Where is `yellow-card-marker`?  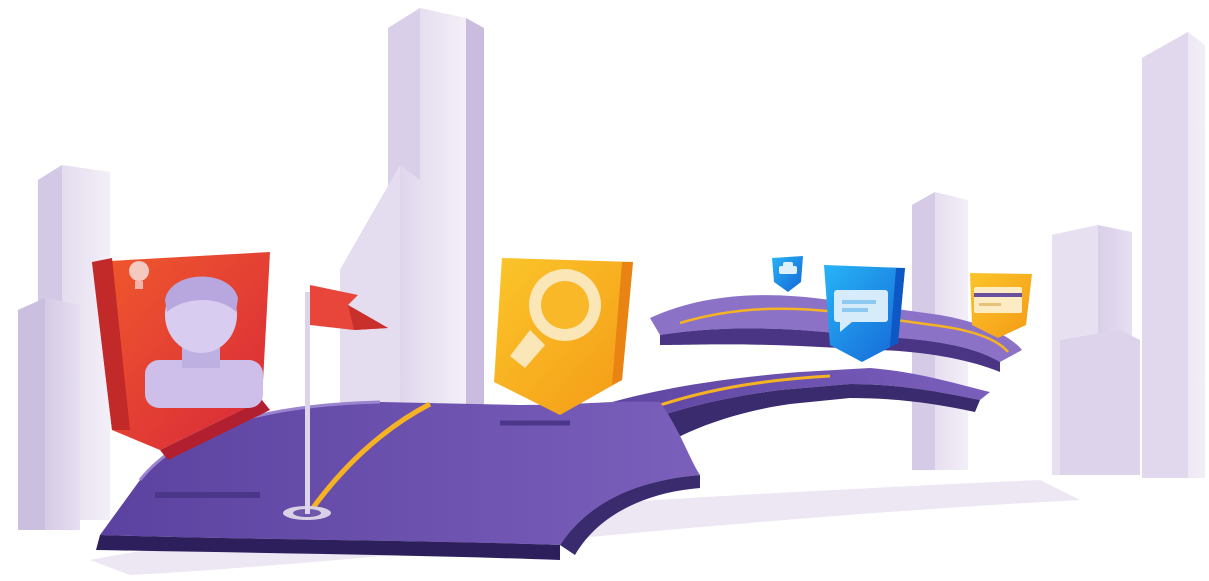 yellow-card-marker is located at coordinates (1001, 305).